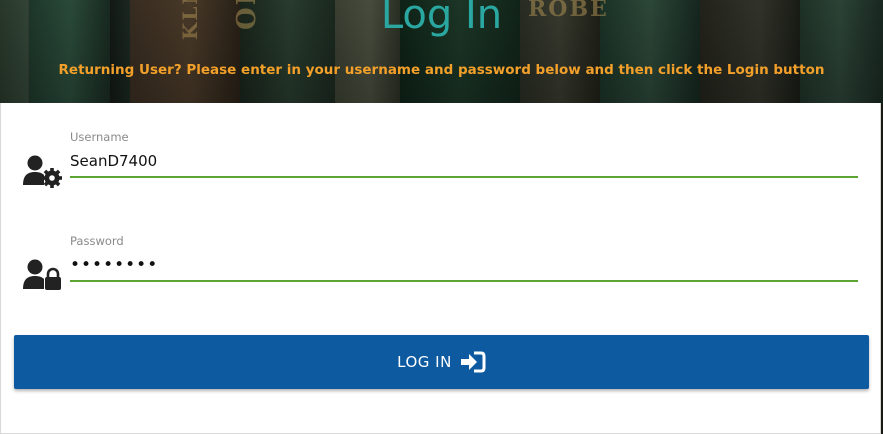 The image size is (883, 434). I want to click on username-input, so click(464, 162).